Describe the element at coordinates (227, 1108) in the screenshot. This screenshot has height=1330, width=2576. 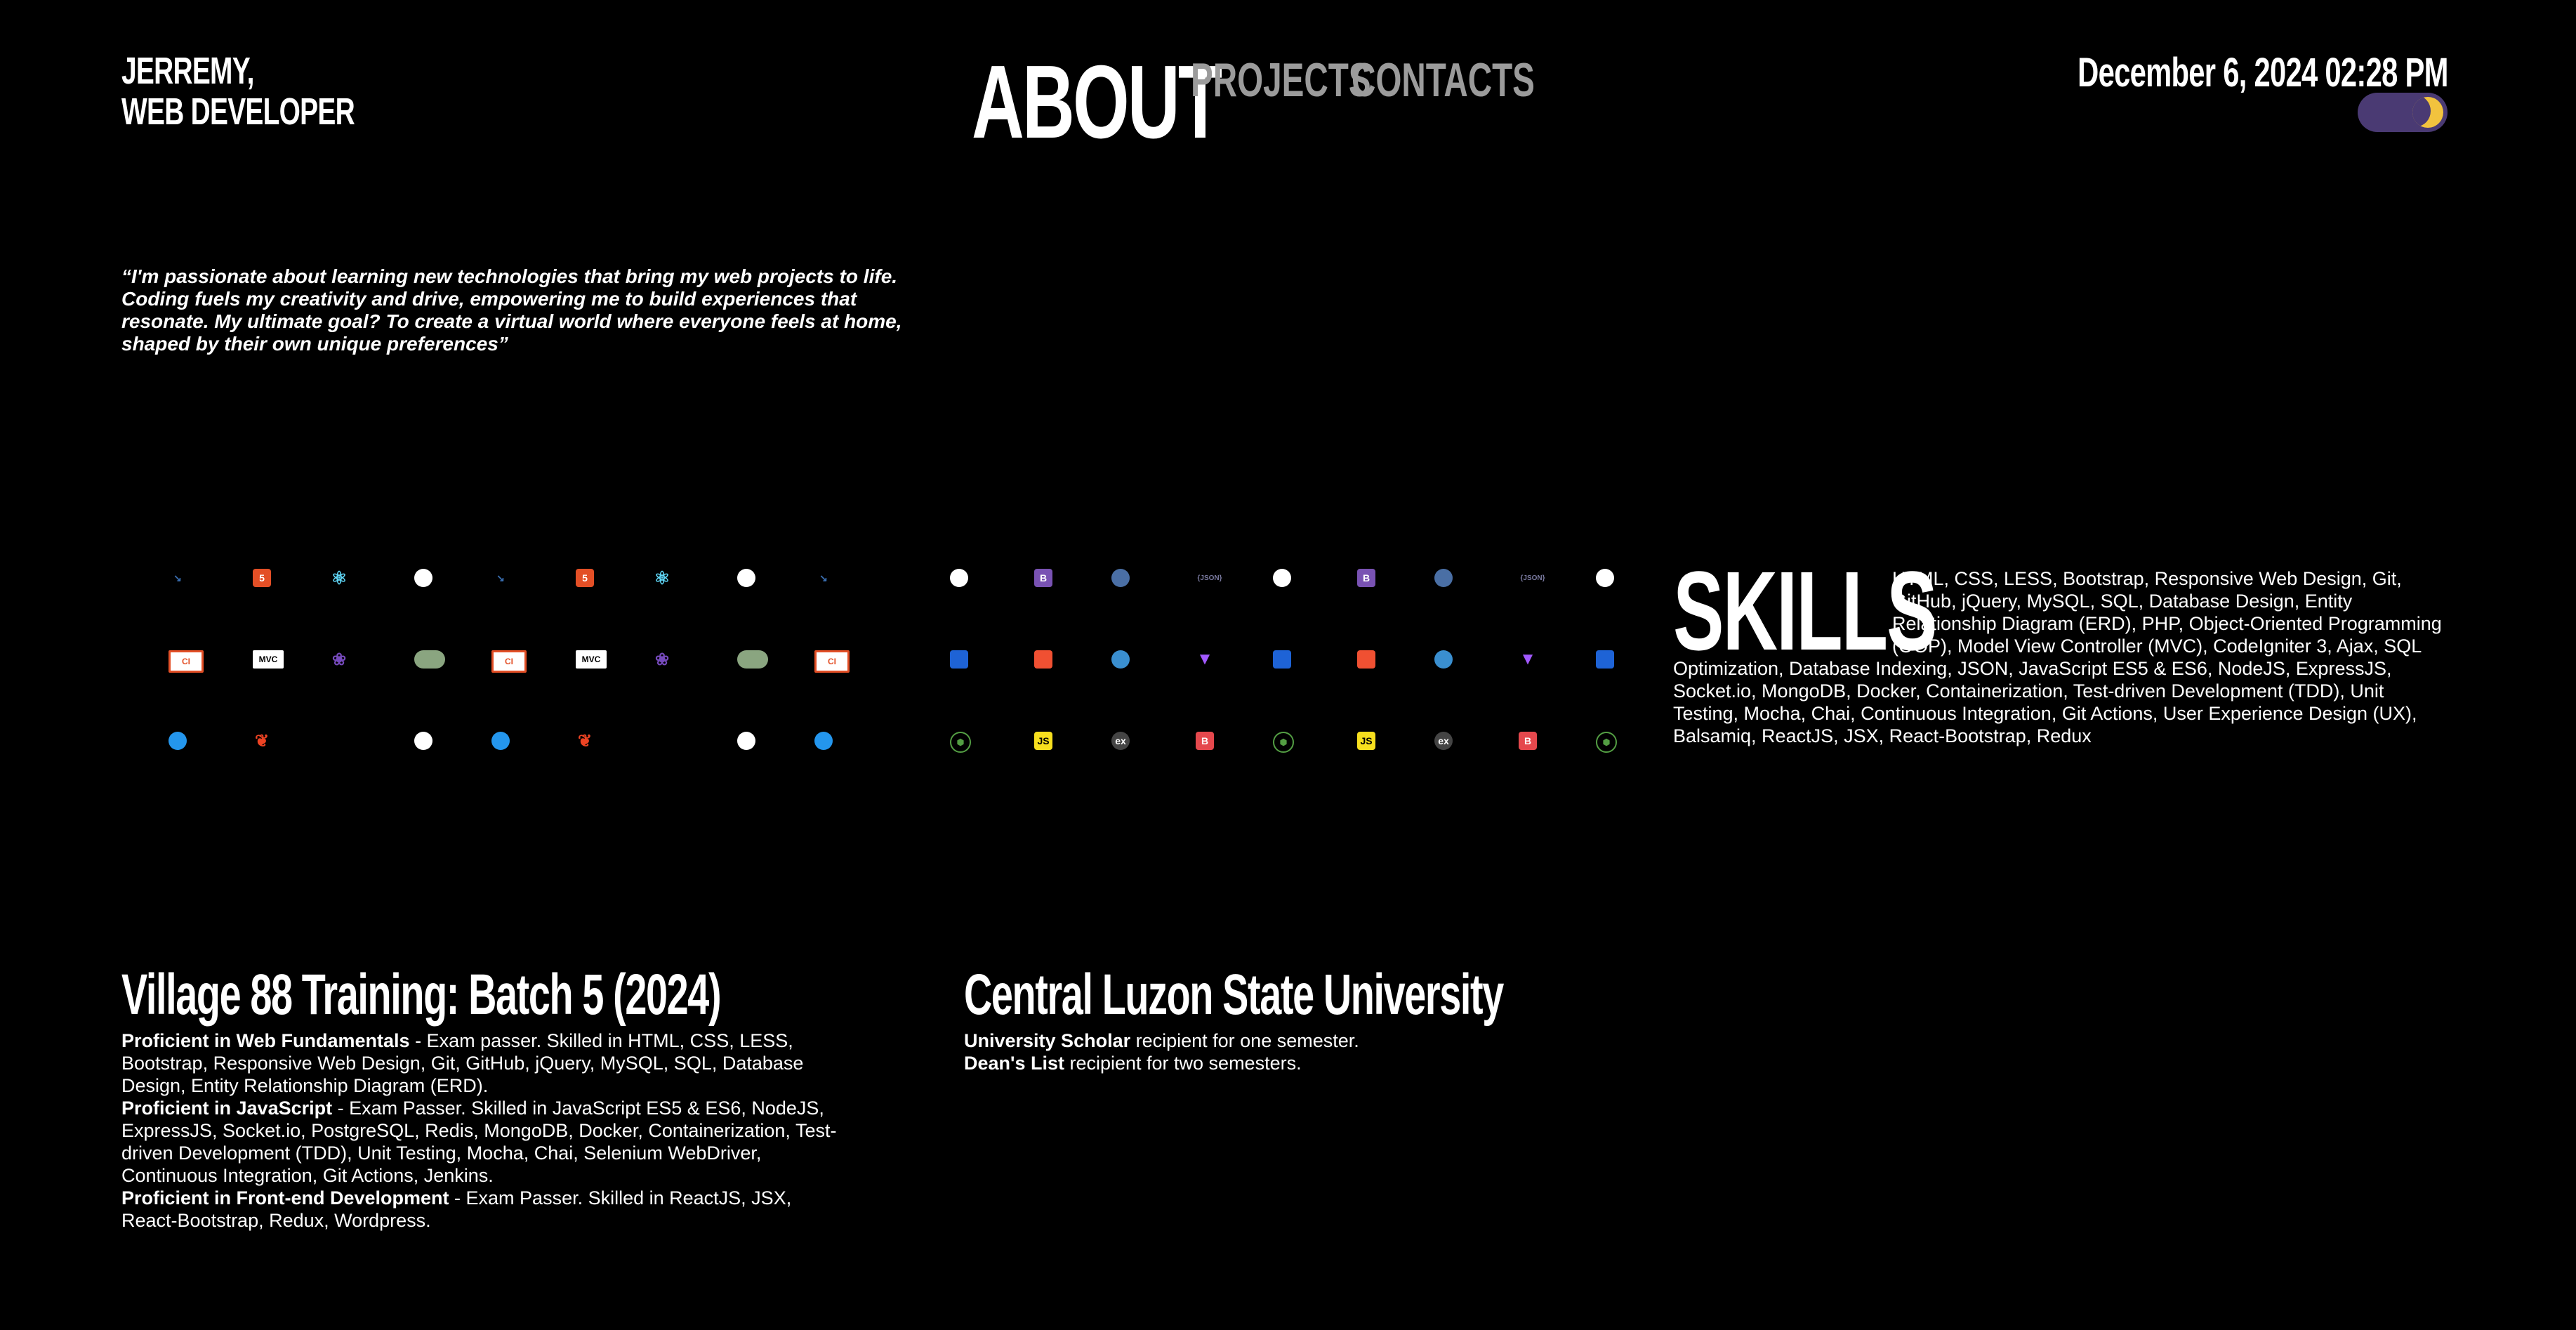
I see `education-item-heading: Proficient in JavaScript` at that location.